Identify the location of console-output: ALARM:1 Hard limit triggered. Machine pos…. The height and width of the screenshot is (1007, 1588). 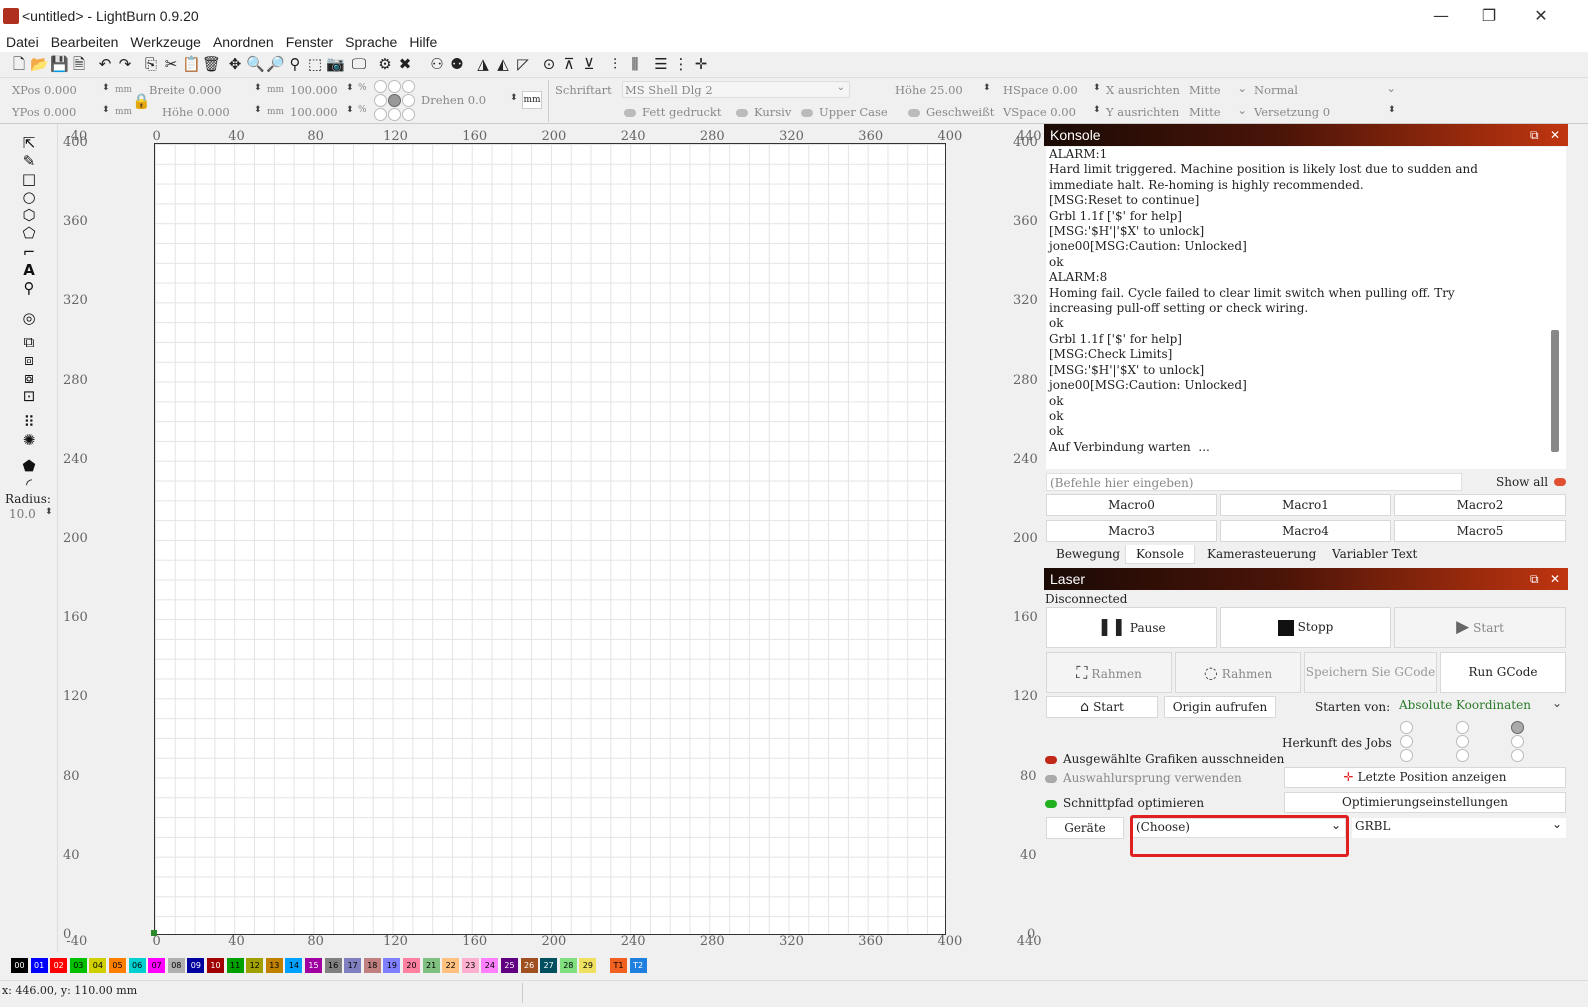
(1306, 308).